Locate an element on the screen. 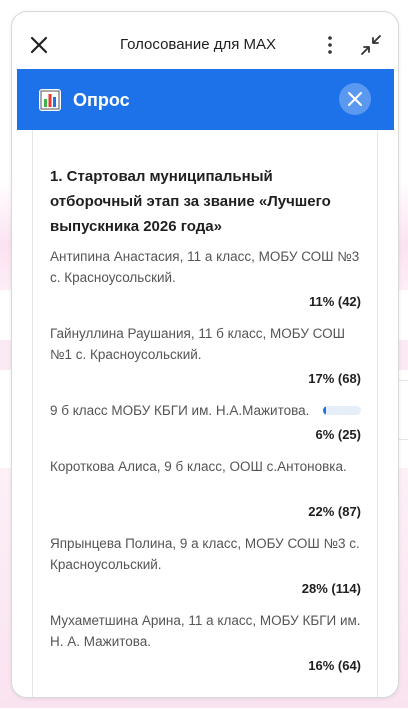 The width and height of the screenshot is (408, 709). more-vertical-icon is located at coordinates (330, 45).